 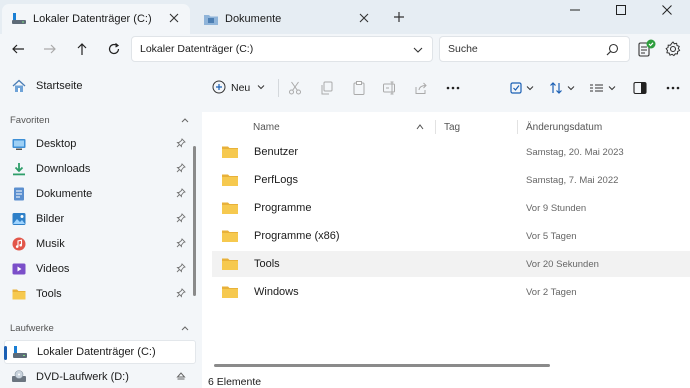 What do you see at coordinates (604, 88) in the screenshot?
I see `view-options-icon` at bounding box center [604, 88].